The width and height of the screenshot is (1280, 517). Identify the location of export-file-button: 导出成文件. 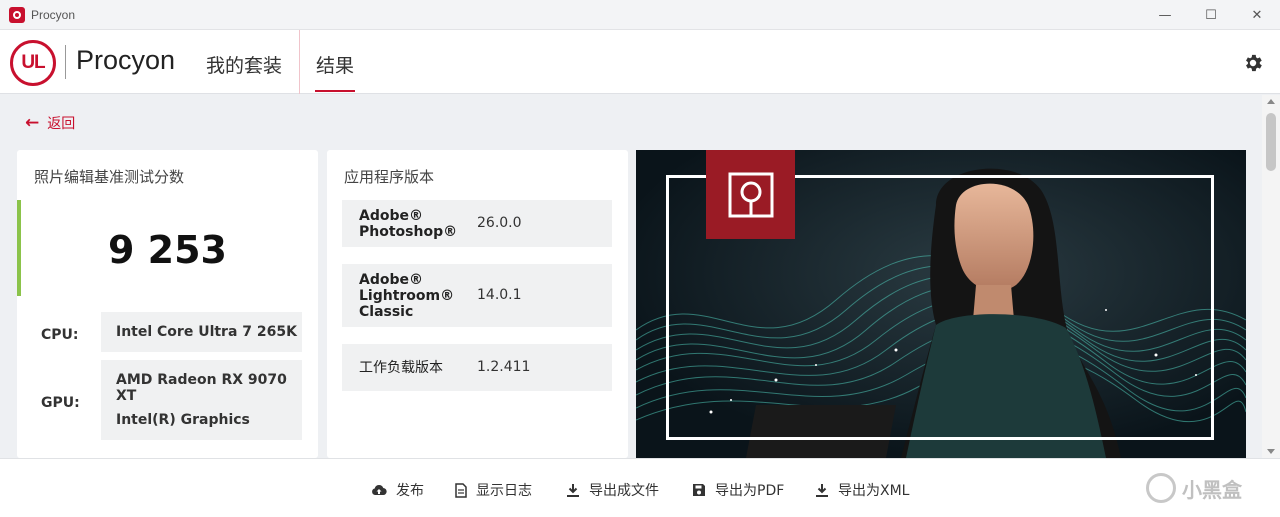
(612, 490).